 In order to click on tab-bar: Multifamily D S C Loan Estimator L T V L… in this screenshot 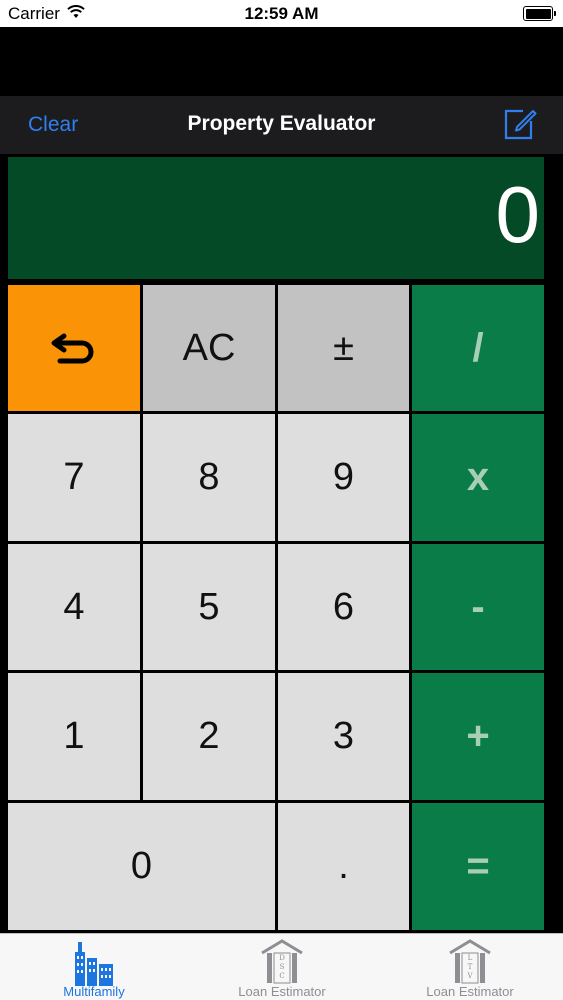, I will do `click(281, 966)`.